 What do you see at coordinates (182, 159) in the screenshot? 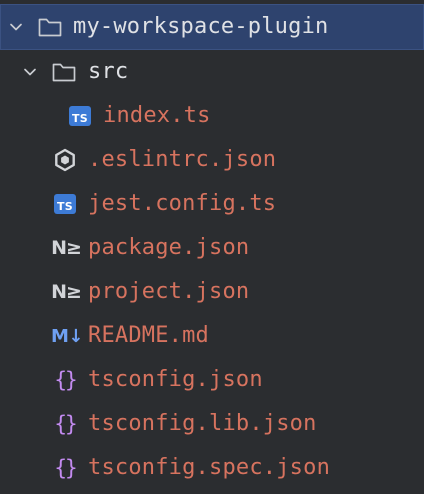
I see `file-label: .eslintrc.json` at bounding box center [182, 159].